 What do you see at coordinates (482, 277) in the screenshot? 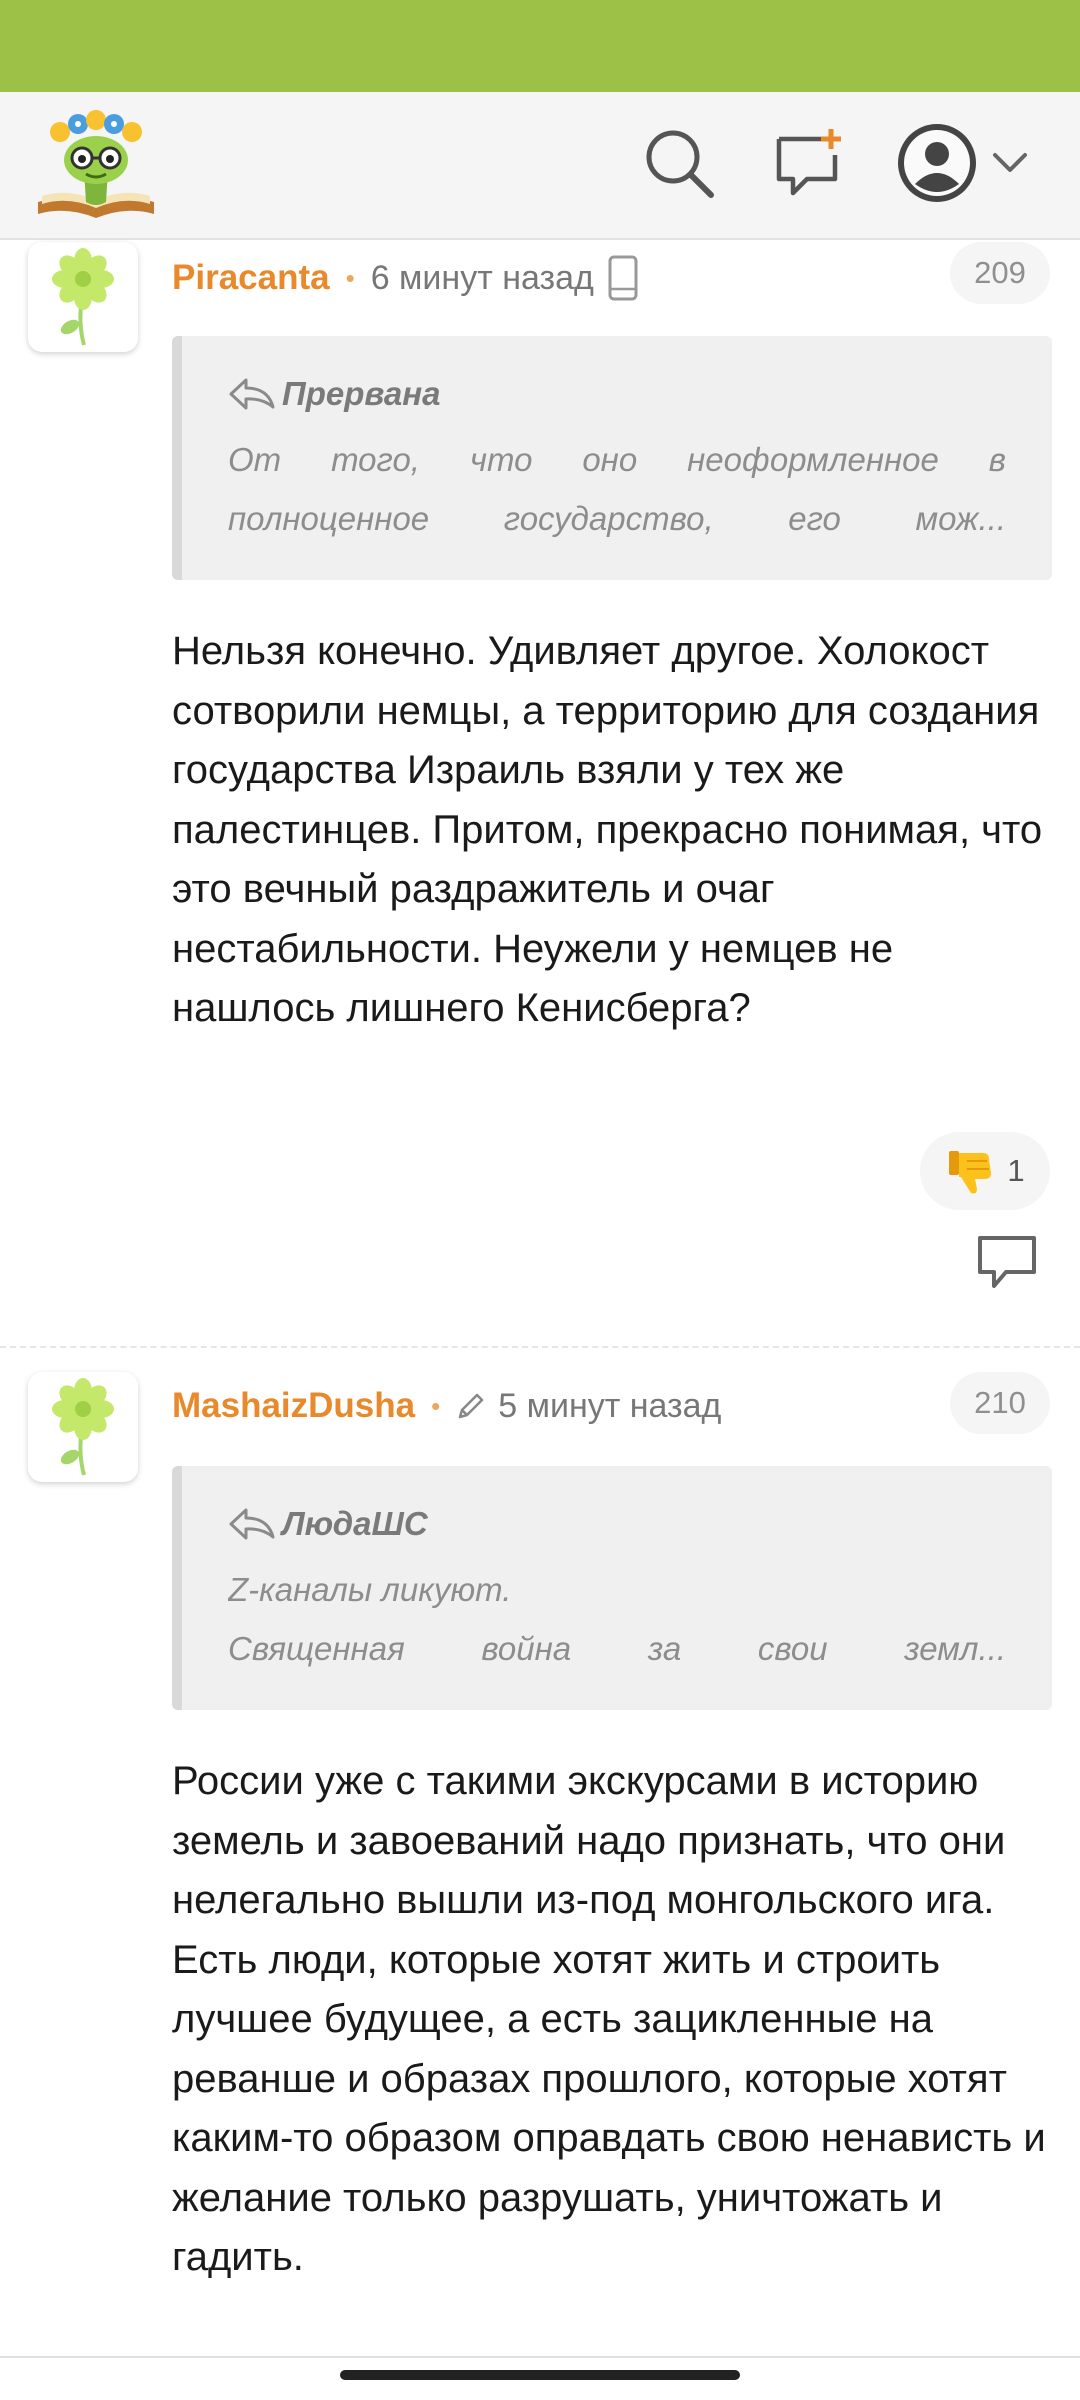
I see `comment-time: 6 минут назад` at bounding box center [482, 277].